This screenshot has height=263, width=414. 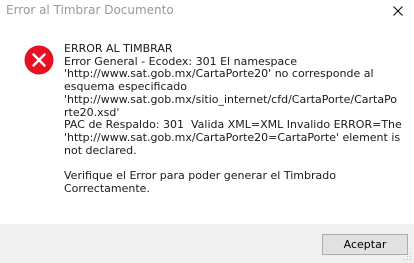 I want to click on accept-button: Aceptar, so click(x=365, y=244).